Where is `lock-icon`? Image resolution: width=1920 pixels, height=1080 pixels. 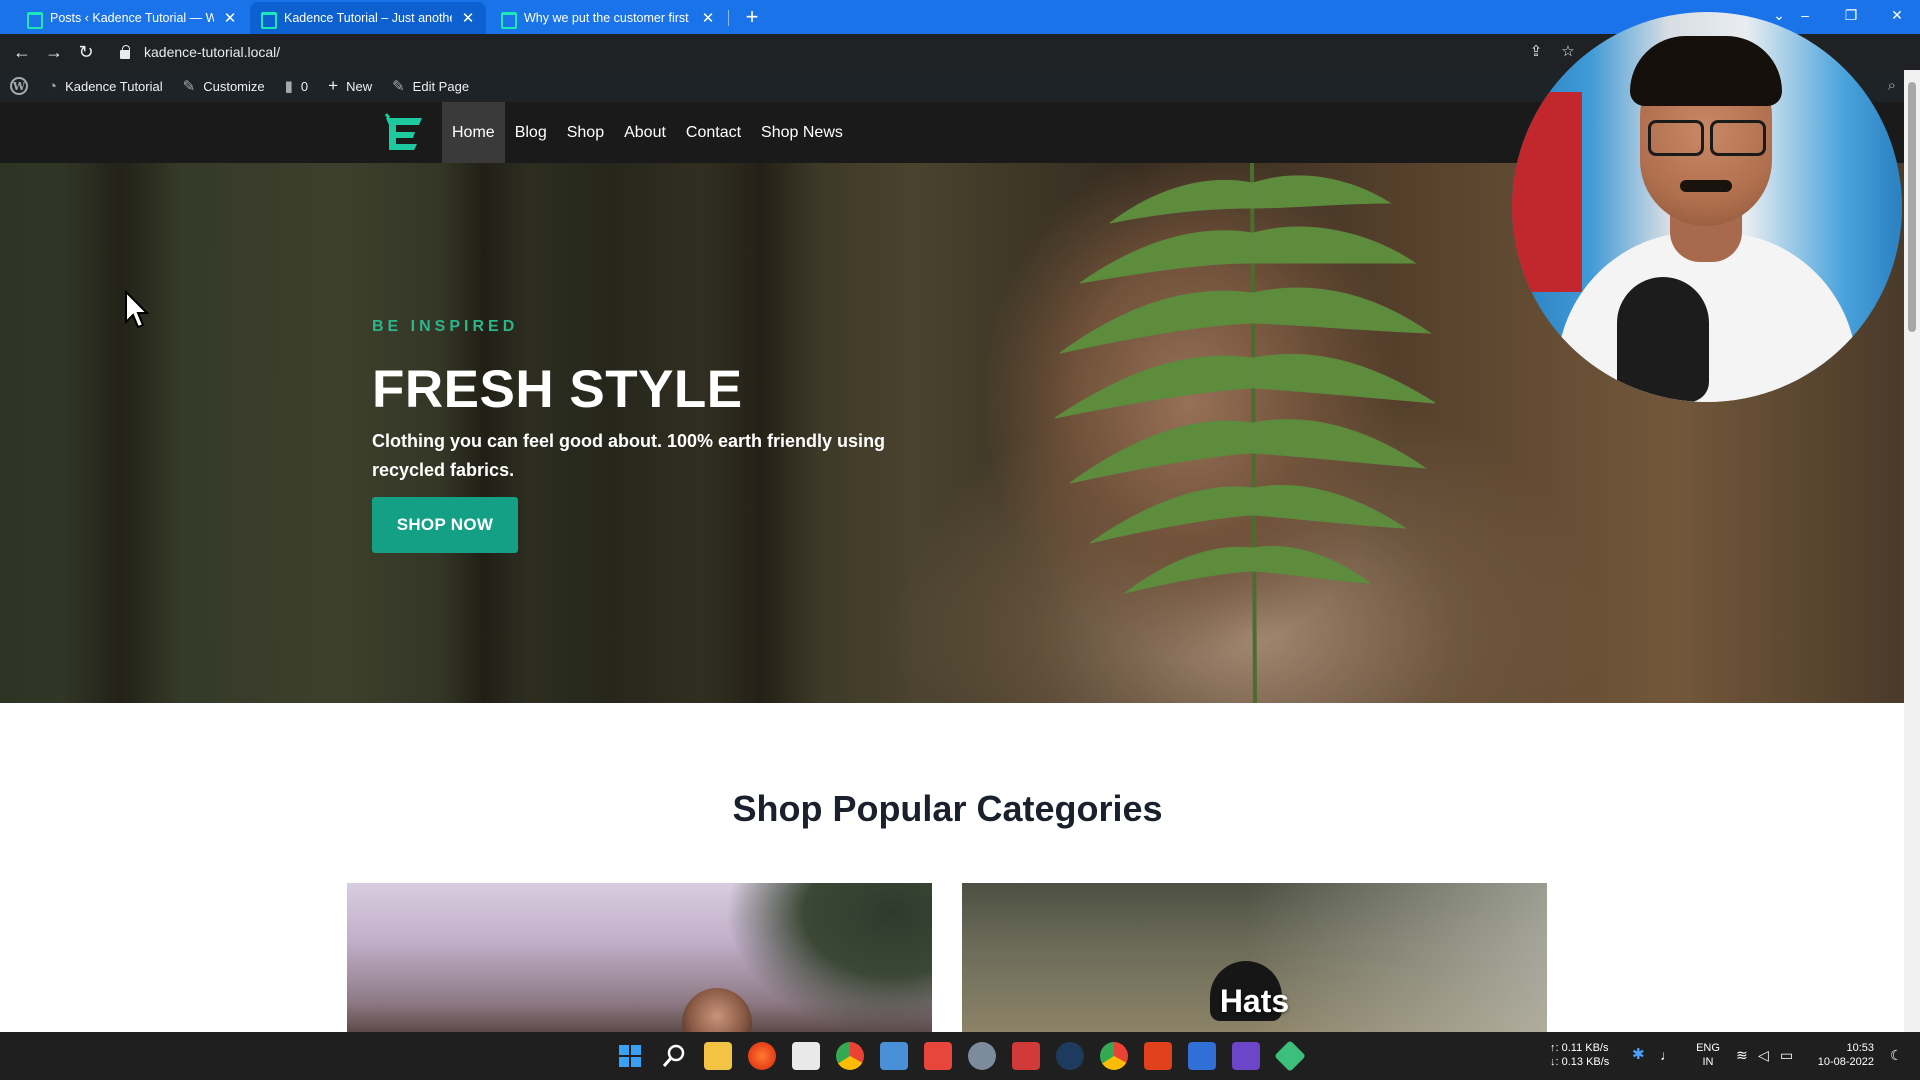 lock-icon is located at coordinates (125, 51).